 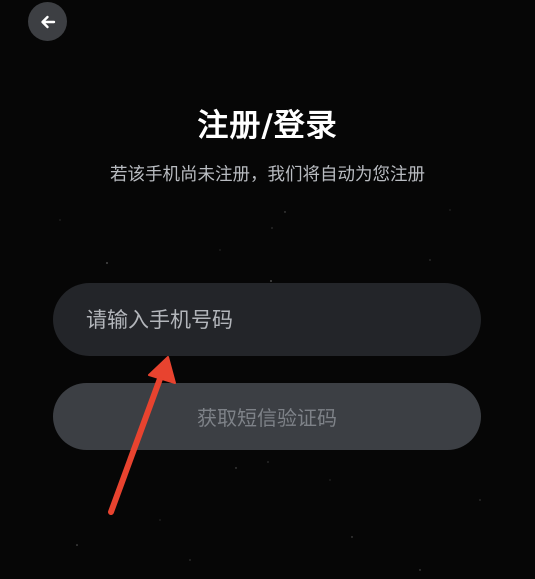 What do you see at coordinates (267, 126) in the screenshot?
I see `page-title: 注册/登录` at bounding box center [267, 126].